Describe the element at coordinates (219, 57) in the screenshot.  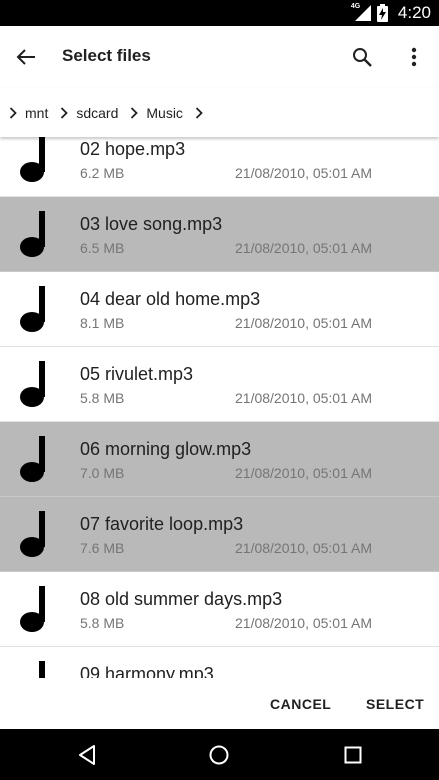
I see `toolbar: Select files` at that location.